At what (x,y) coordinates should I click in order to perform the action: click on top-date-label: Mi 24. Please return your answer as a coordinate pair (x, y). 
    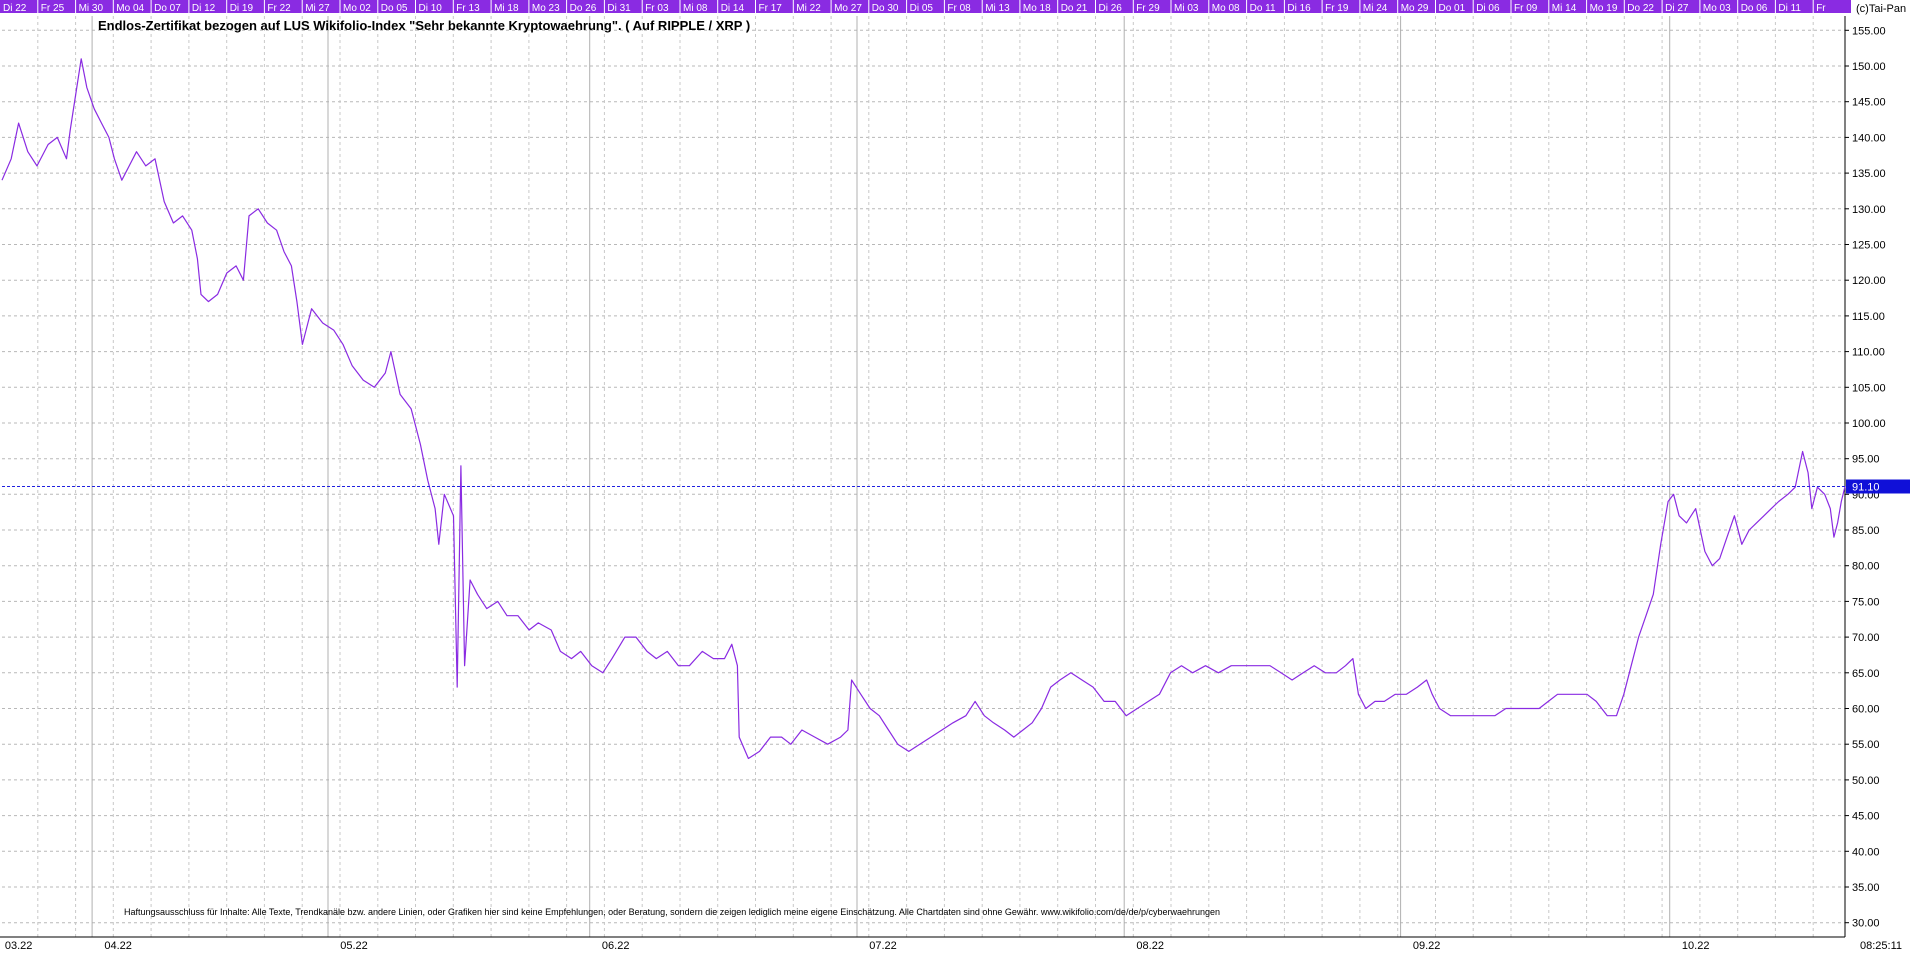
    Looking at the image, I should click on (1375, 8).